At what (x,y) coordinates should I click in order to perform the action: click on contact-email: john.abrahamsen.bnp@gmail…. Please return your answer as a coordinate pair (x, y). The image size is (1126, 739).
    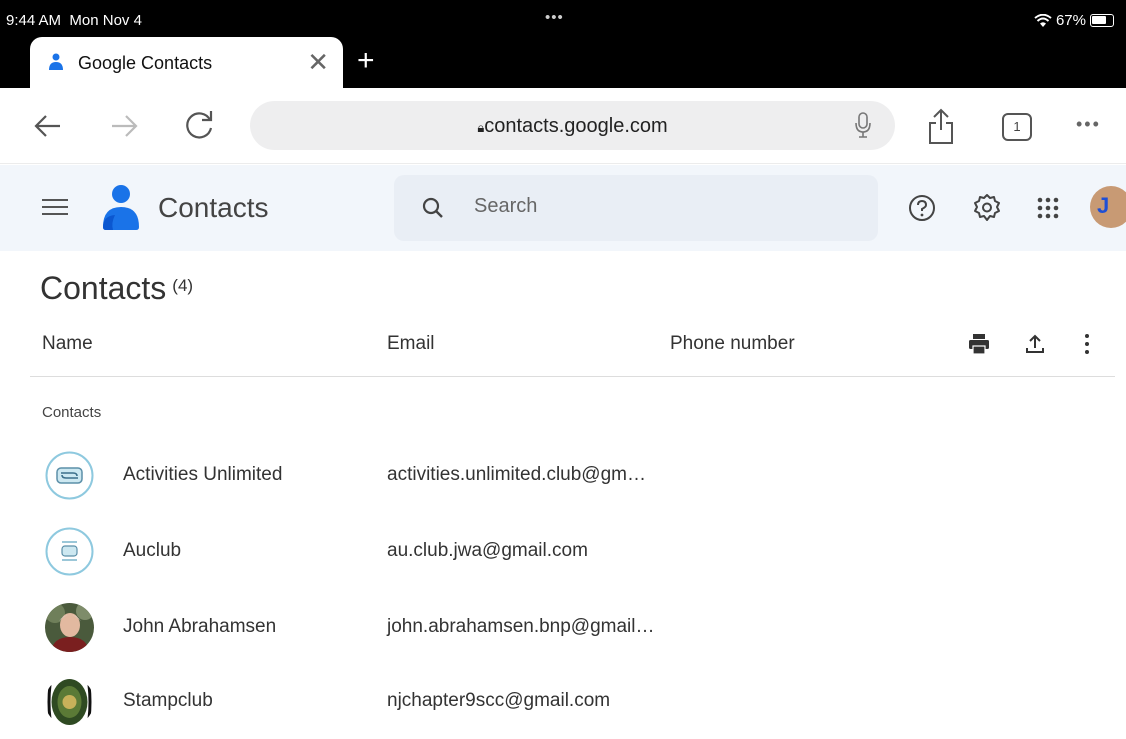
    Looking at the image, I should click on (521, 626).